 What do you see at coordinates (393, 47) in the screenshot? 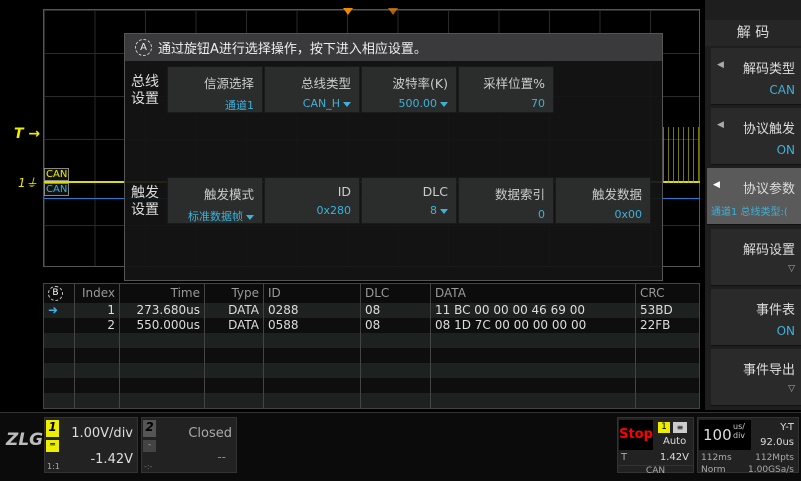
I see `dialog-hint-bar: A 通过旋钮A进行选择操作，按下进入相应设置。` at bounding box center [393, 47].